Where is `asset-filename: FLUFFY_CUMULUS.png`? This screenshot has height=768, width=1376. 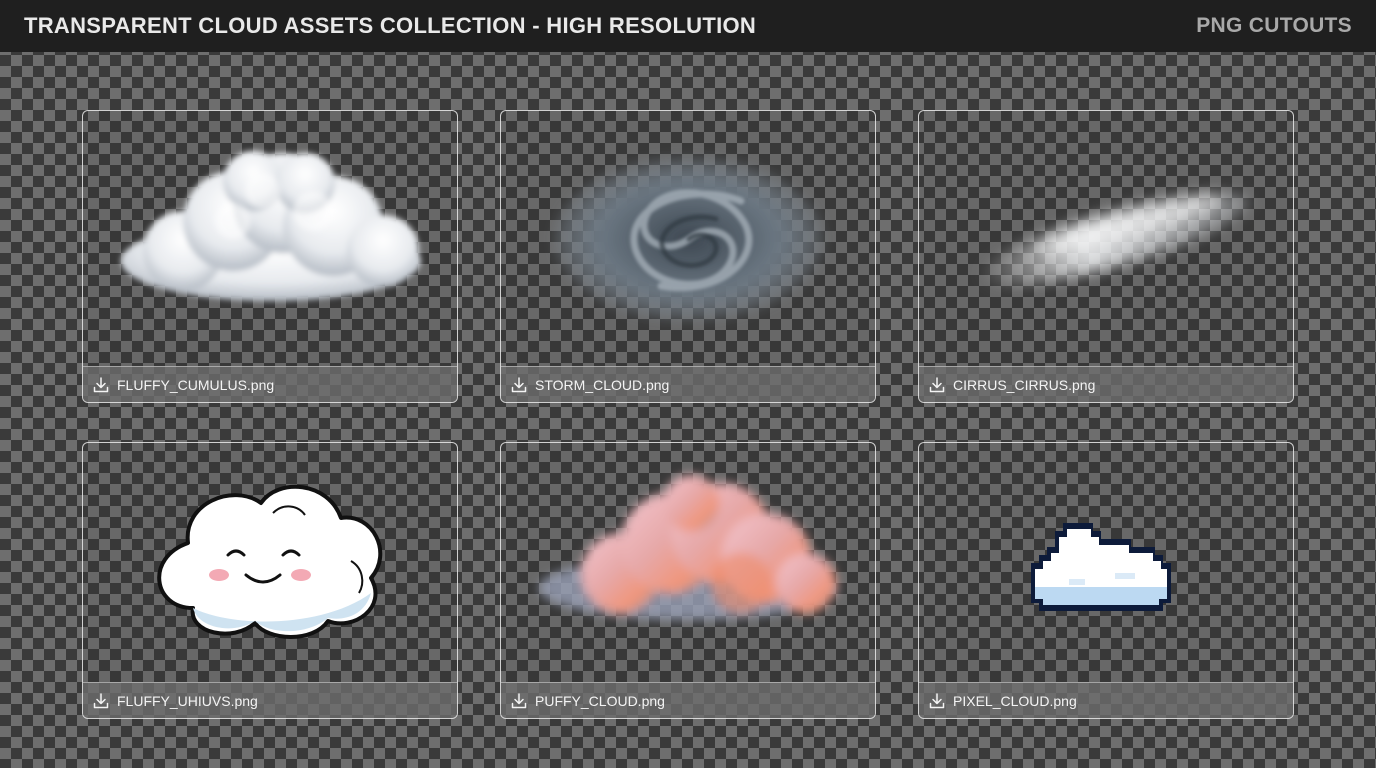
asset-filename: FLUFFY_CUMULUS.png is located at coordinates (196, 384).